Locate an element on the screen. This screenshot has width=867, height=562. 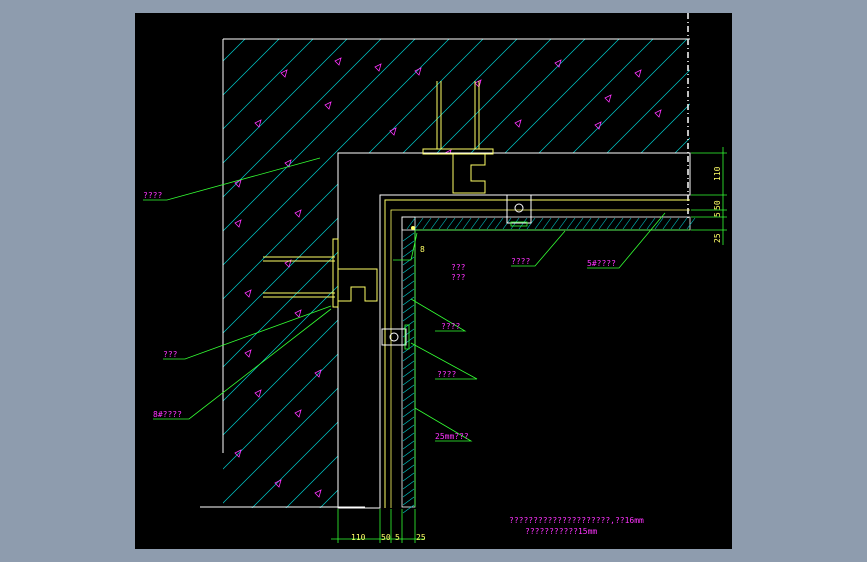
dim-bottom-50: 50 is located at coordinates (386, 537).